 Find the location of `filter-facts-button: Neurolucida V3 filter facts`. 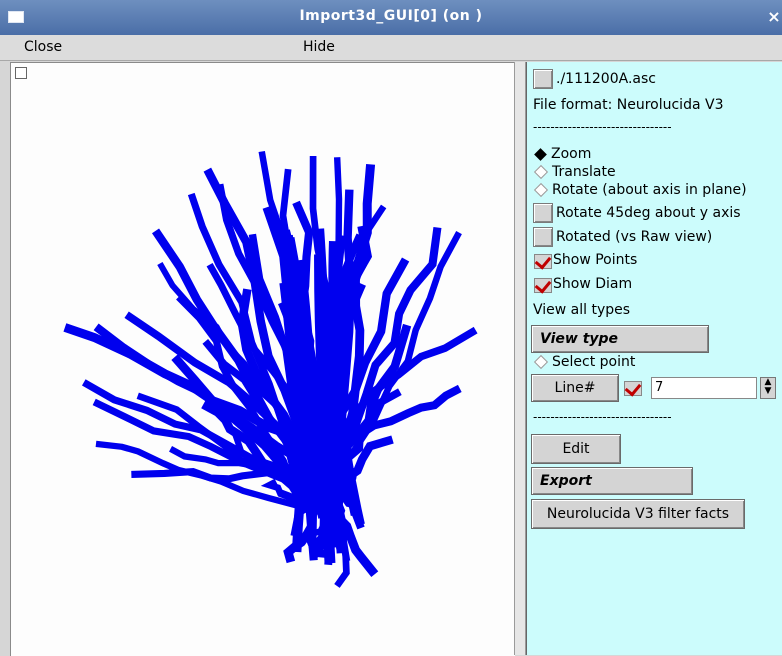

filter-facts-button: Neurolucida V3 filter facts is located at coordinates (638, 514).